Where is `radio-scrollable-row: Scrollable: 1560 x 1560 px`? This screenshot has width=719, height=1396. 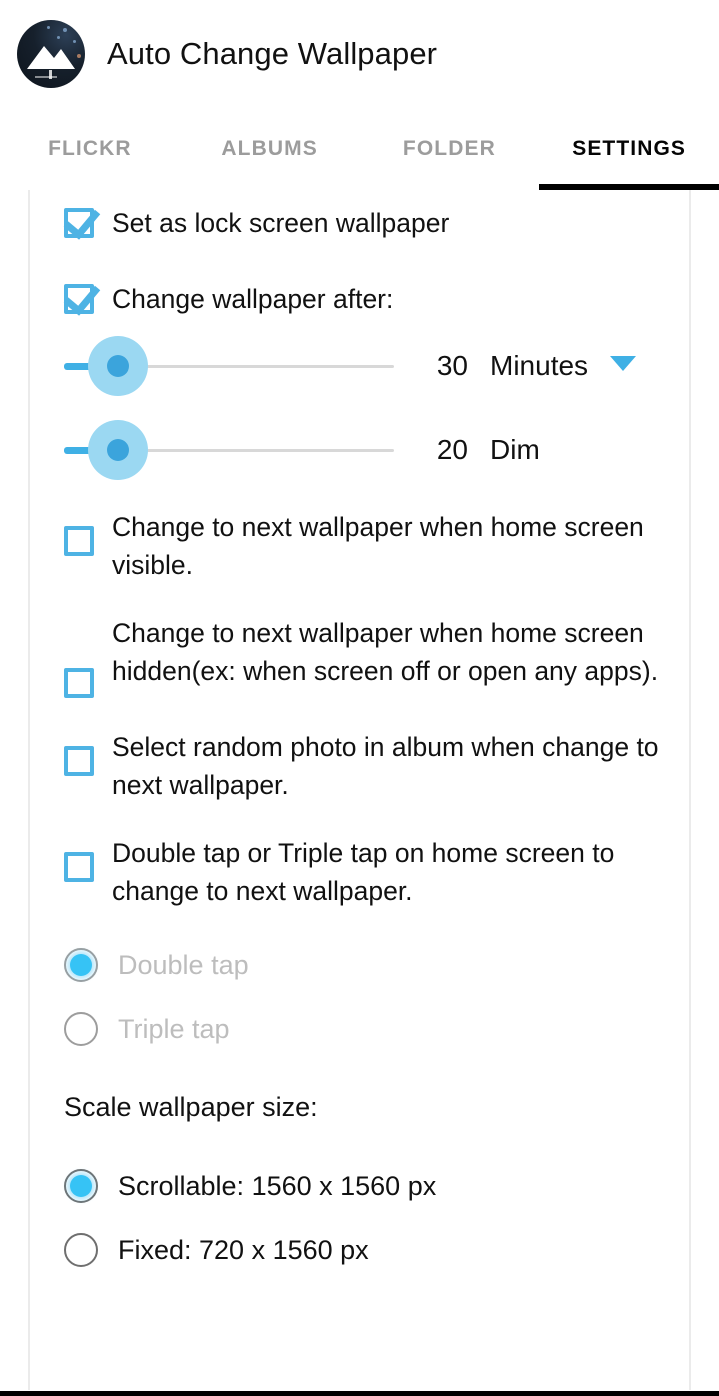
radio-scrollable-row: Scrollable: 1560 x 1560 px is located at coordinates (359, 1186).